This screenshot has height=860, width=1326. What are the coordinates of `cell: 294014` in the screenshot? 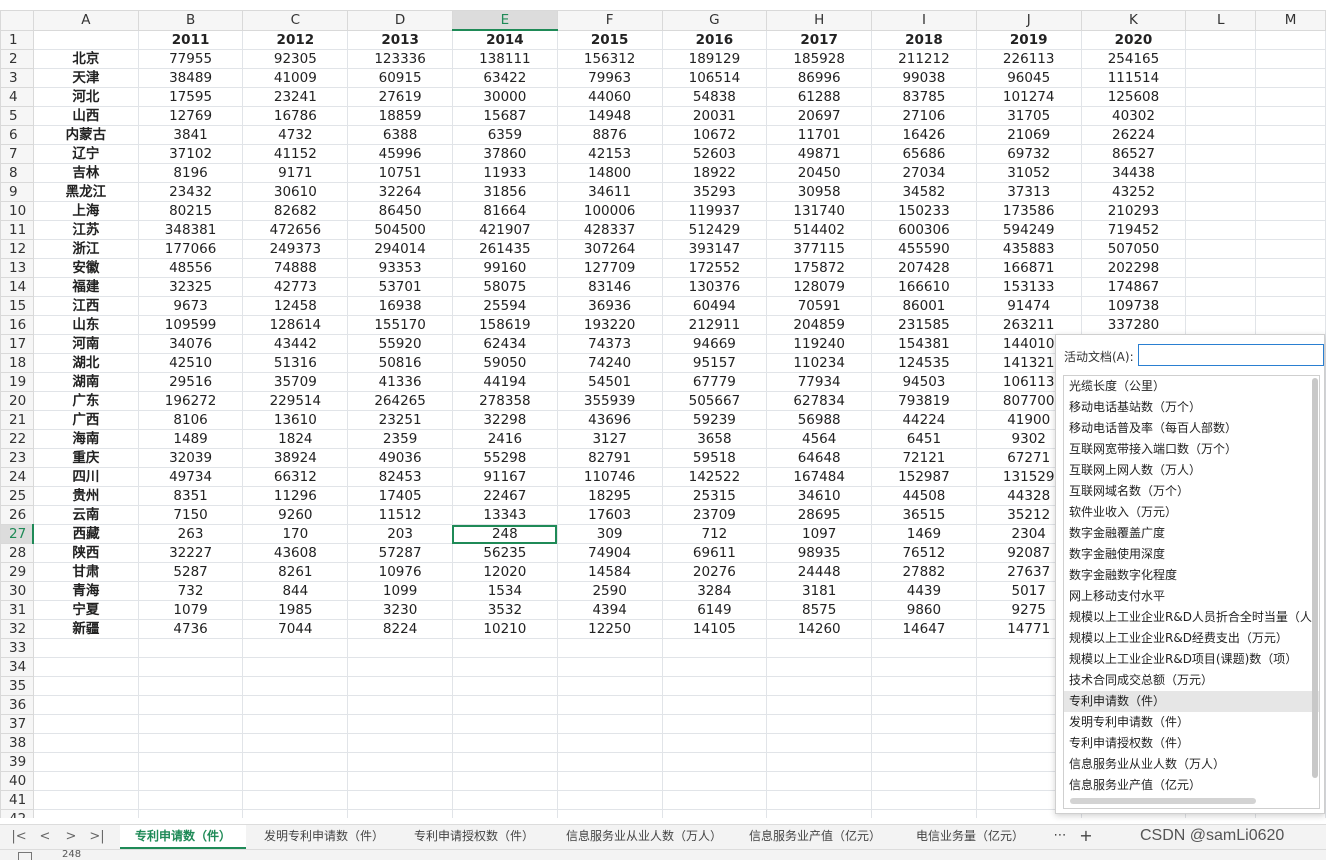 It's located at (400, 249).